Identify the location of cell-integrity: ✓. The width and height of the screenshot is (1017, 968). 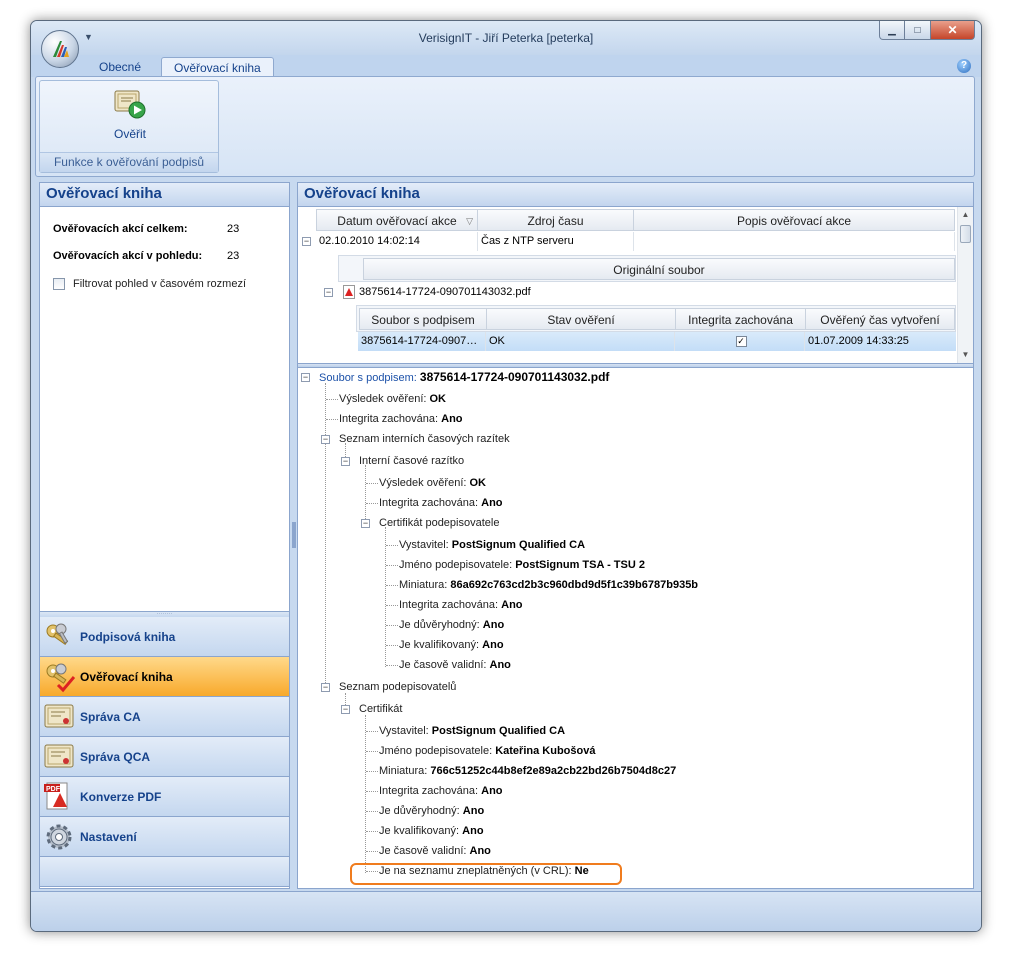
(740, 341).